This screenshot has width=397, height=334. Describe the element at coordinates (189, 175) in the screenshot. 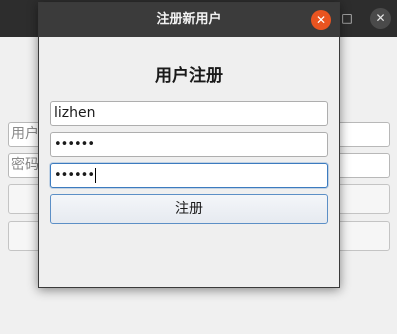

I see `confirm-password-input: ••••••` at that location.